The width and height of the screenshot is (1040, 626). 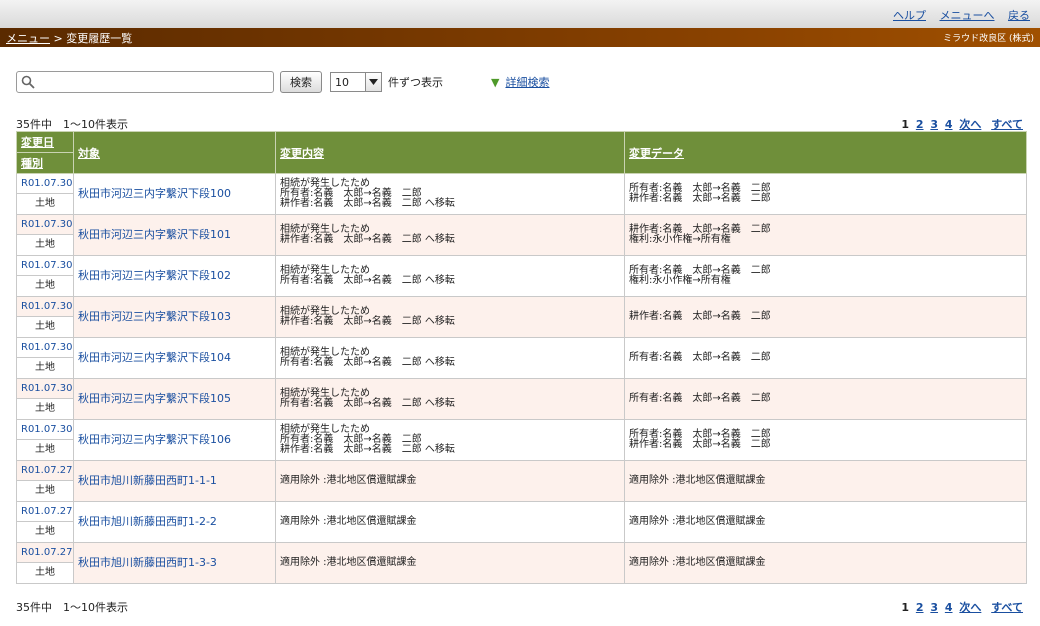 I want to click on search-icon, so click(x=28, y=82).